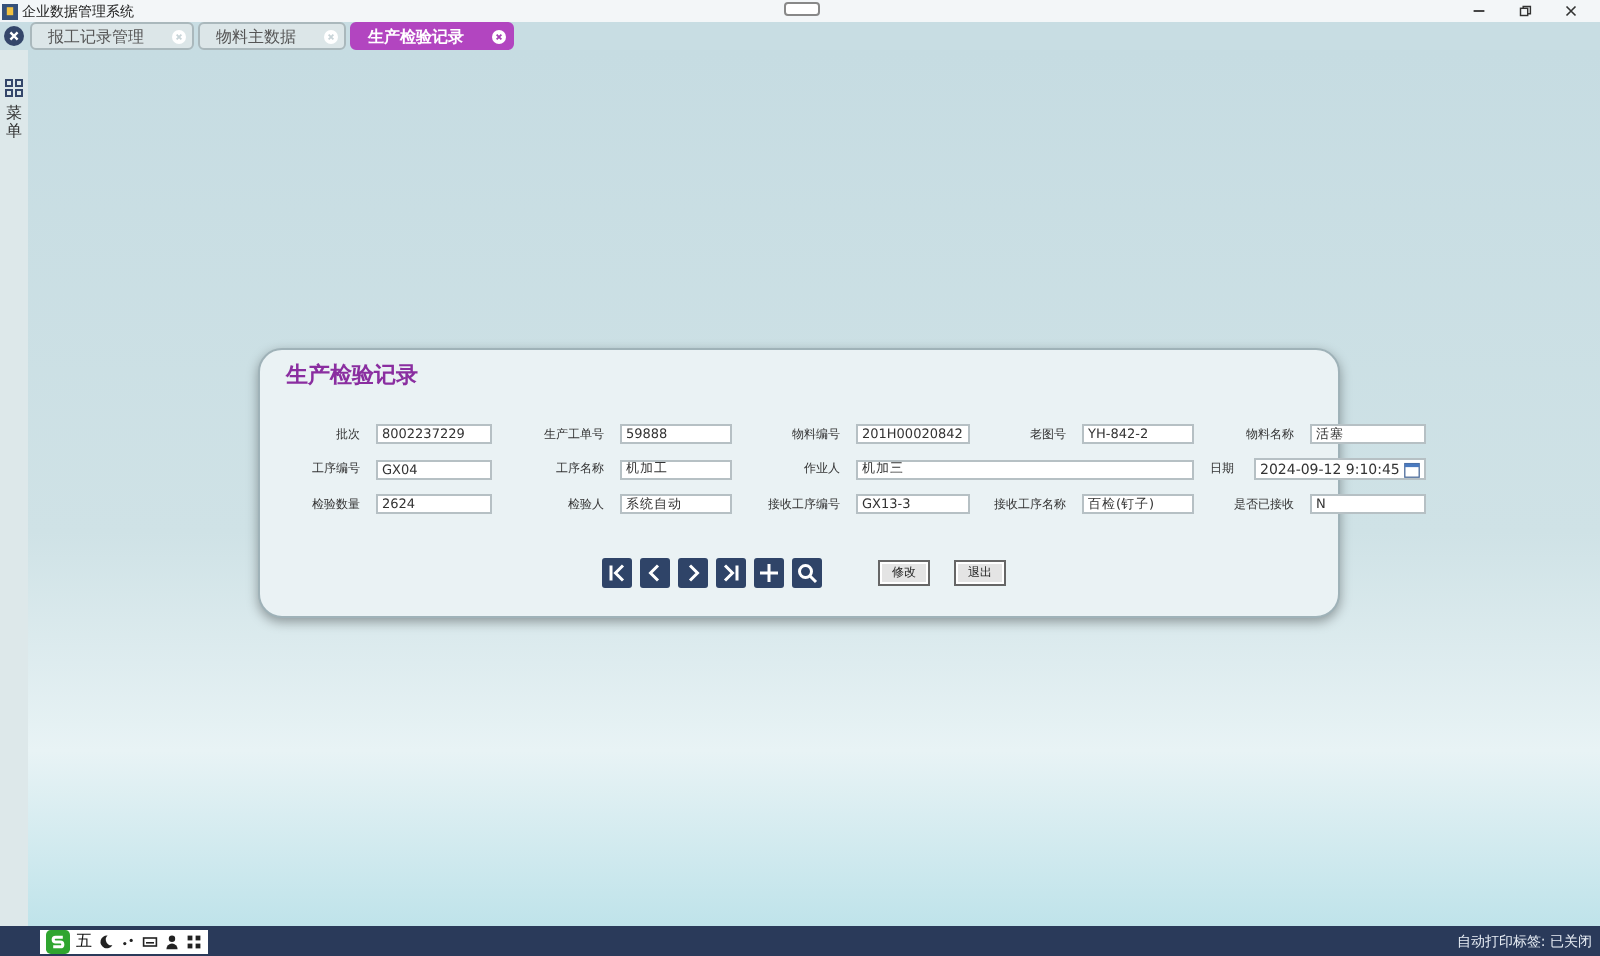 This screenshot has height=956, width=1600. Describe the element at coordinates (58, 941) in the screenshot. I see `ime-logo-icon` at that location.